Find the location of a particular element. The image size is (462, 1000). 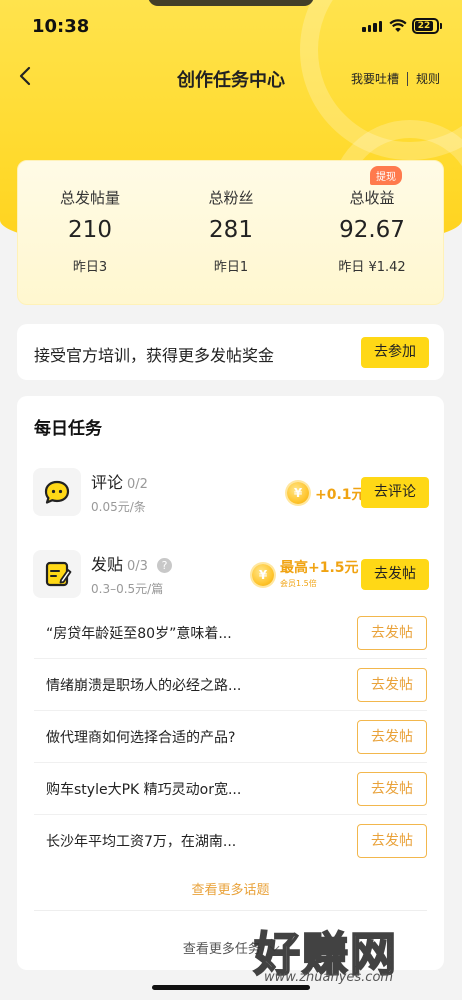

watermark-url: www.zhuanyes.com is located at coordinates (329, 977).